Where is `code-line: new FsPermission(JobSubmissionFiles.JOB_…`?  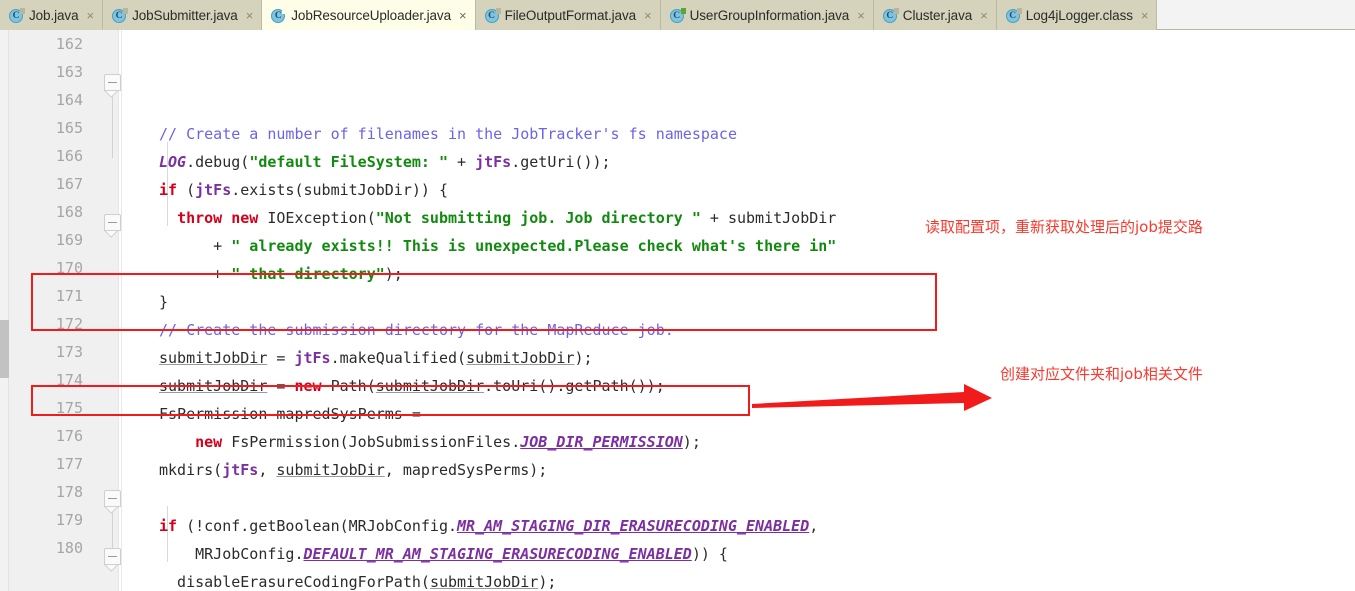 code-line: new FsPermission(JobSubmissionFiles.JOB_… is located at coordinates (739, 442).